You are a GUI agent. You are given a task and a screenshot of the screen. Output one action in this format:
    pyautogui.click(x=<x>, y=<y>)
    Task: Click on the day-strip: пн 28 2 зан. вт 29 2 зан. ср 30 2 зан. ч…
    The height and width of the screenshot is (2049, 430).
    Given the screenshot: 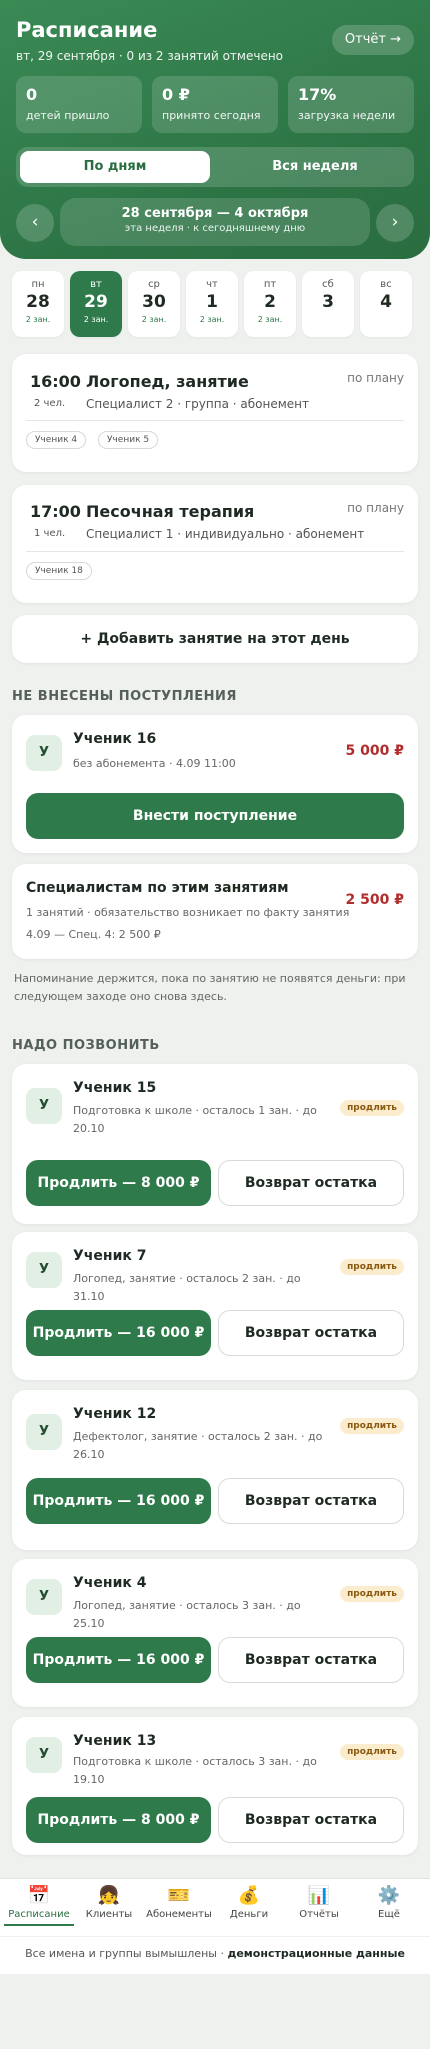 What is the action you would take?
    pyautogui.click(x=215, y=305)
    